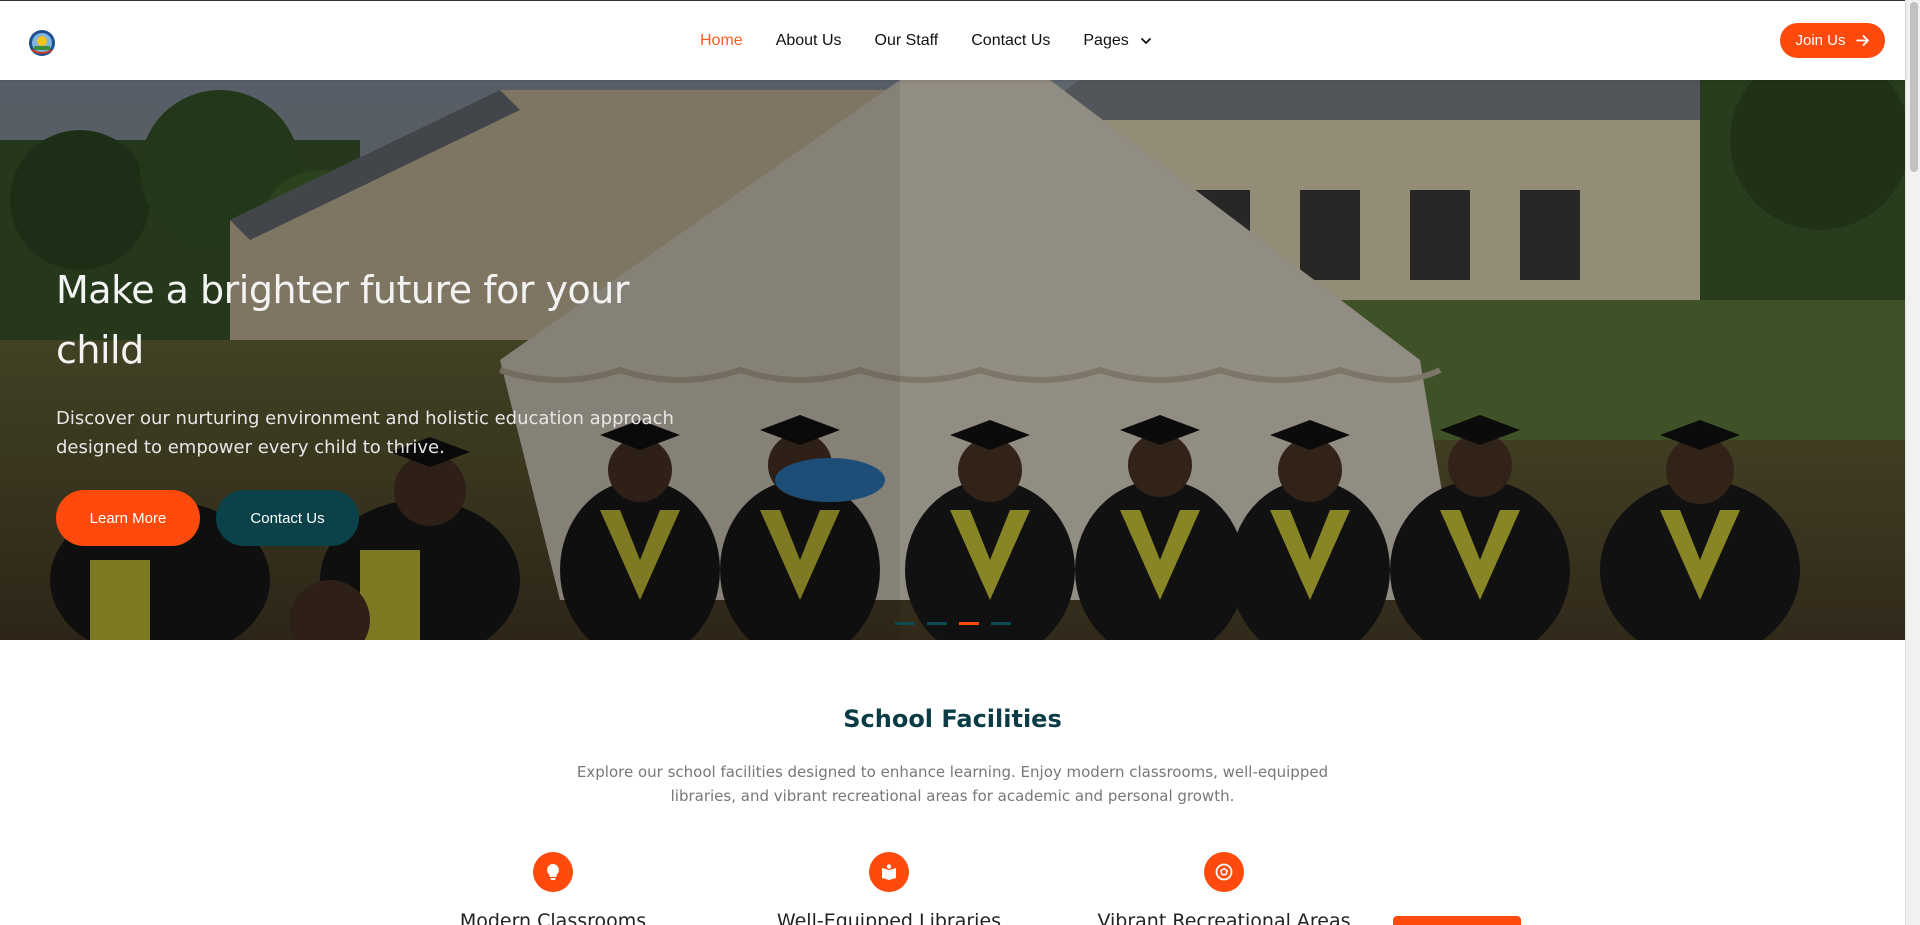 The width and height of the screenshot is (1920, 925). I want to click on nav-home: Home, so click(721, 41).